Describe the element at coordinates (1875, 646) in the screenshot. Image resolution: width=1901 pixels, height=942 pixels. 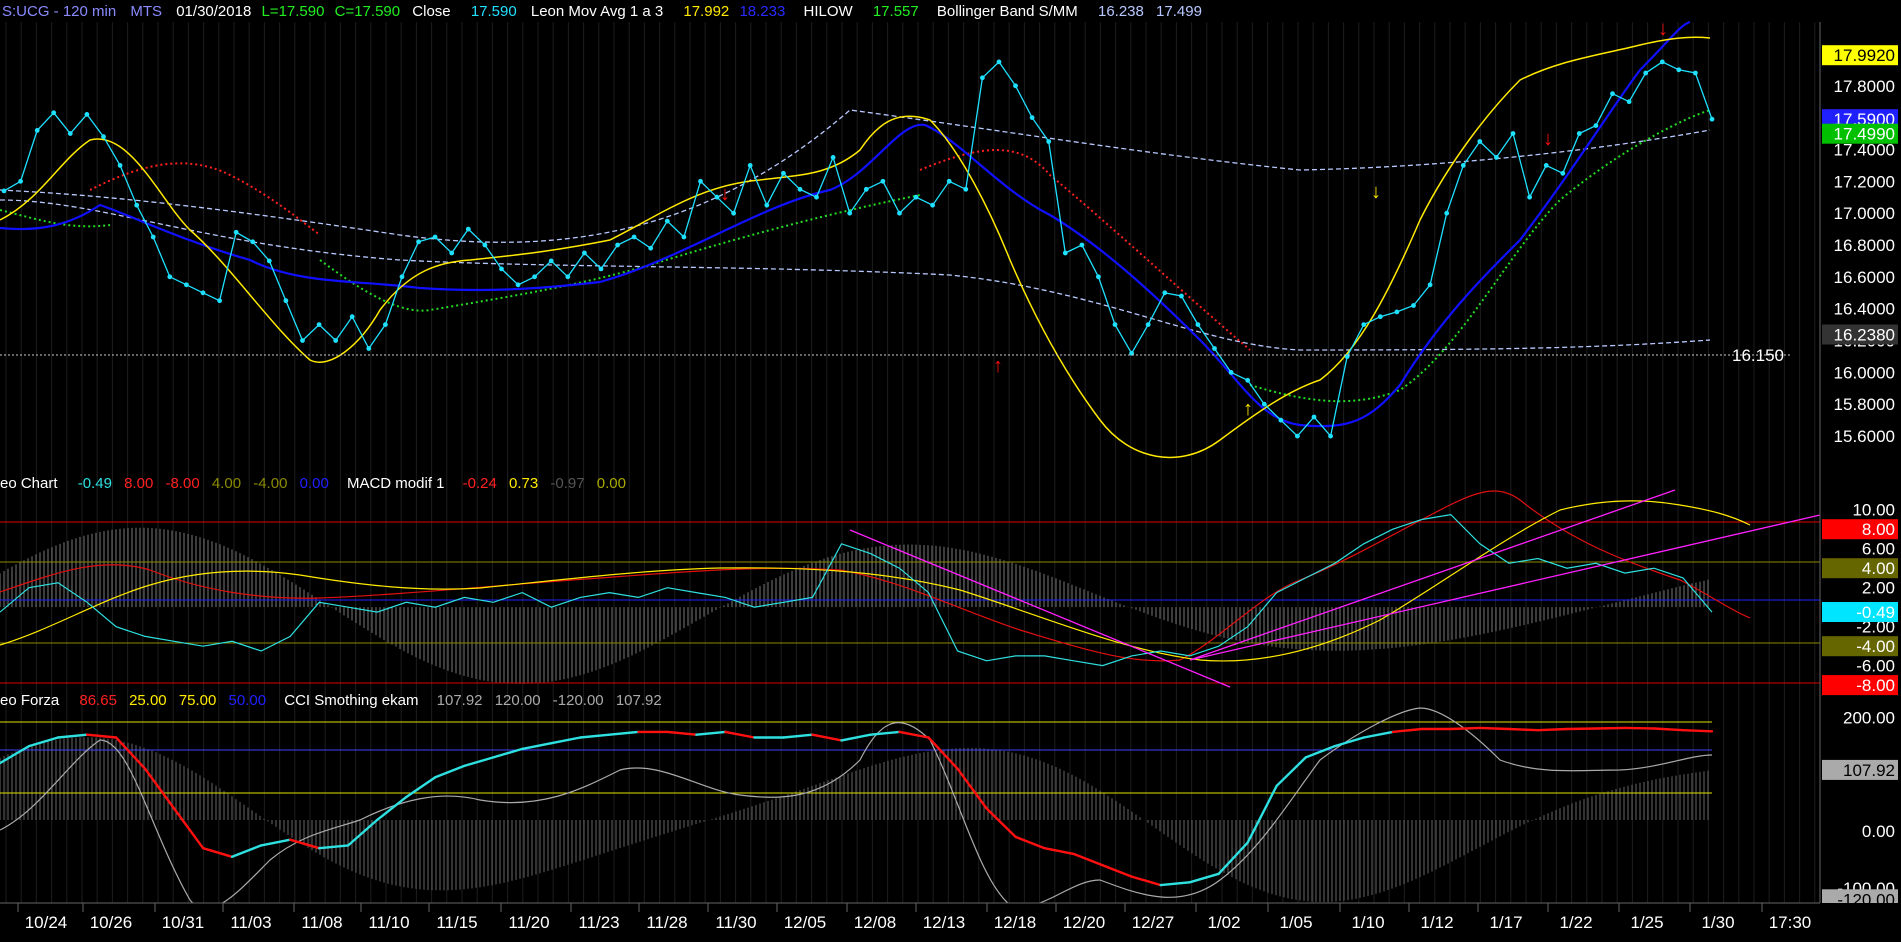
I see `value-marker-label: -4.00` at that location.